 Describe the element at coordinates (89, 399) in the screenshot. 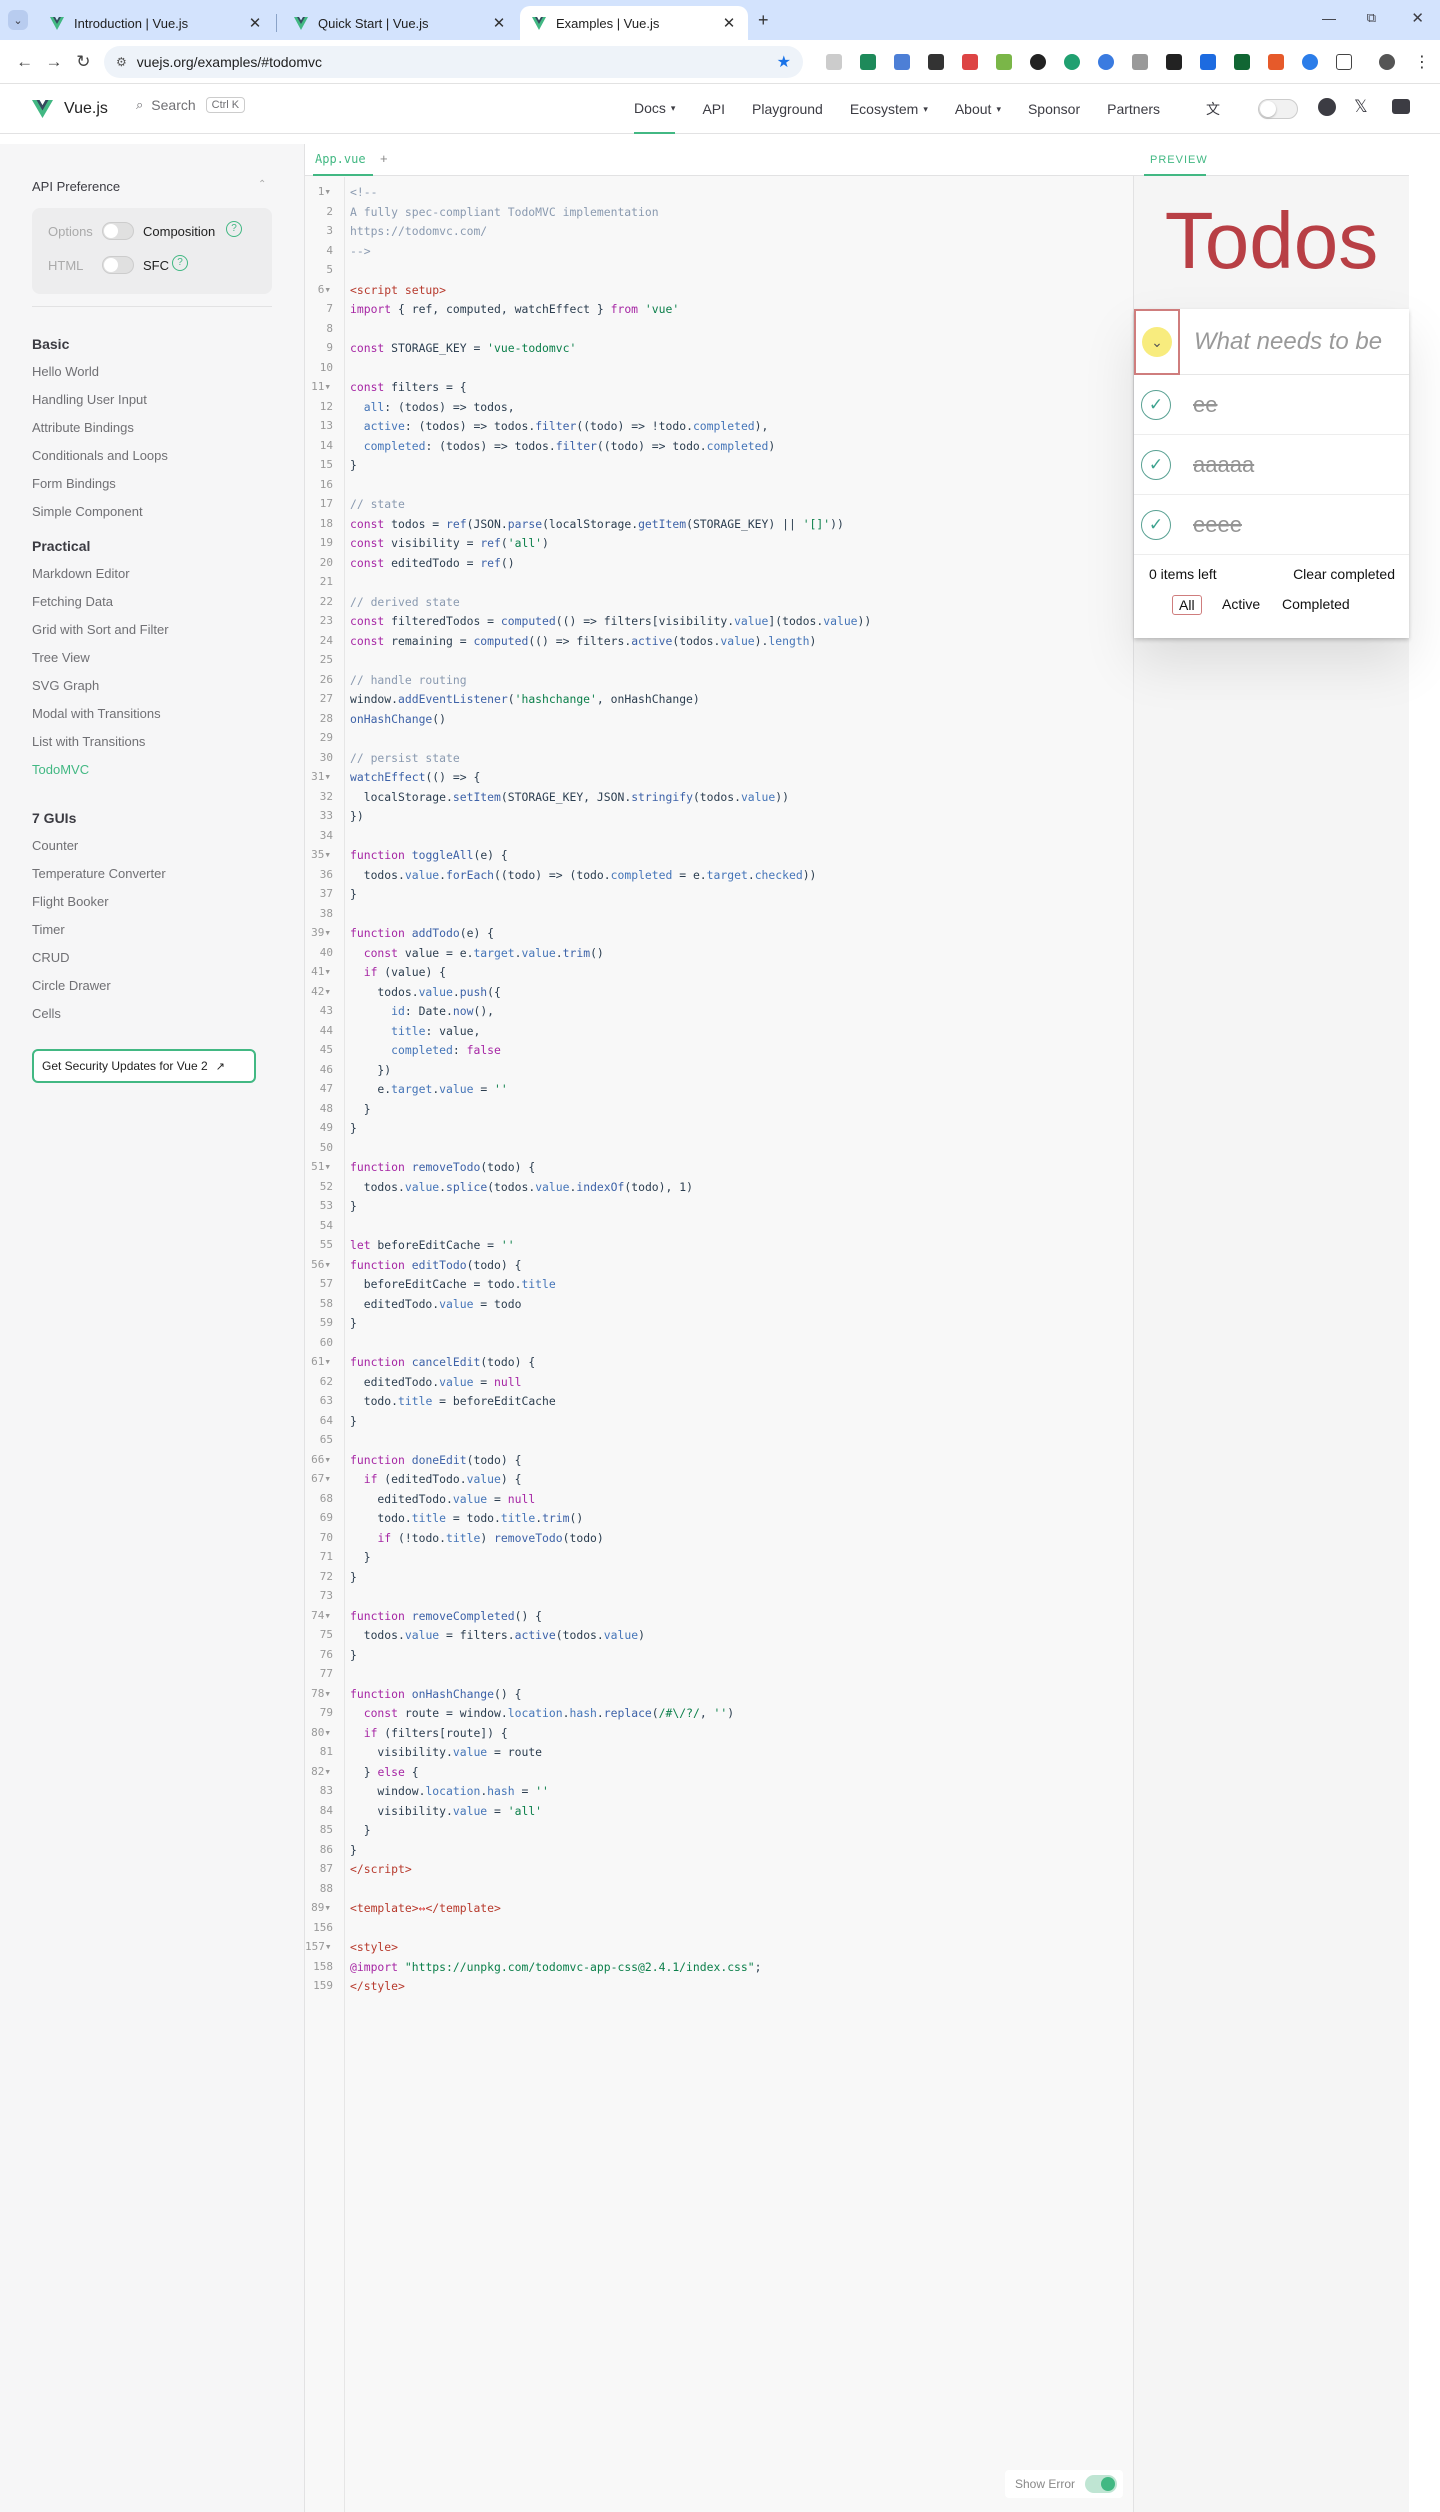

I see `sidebar-item: Handling User Input` at that location.